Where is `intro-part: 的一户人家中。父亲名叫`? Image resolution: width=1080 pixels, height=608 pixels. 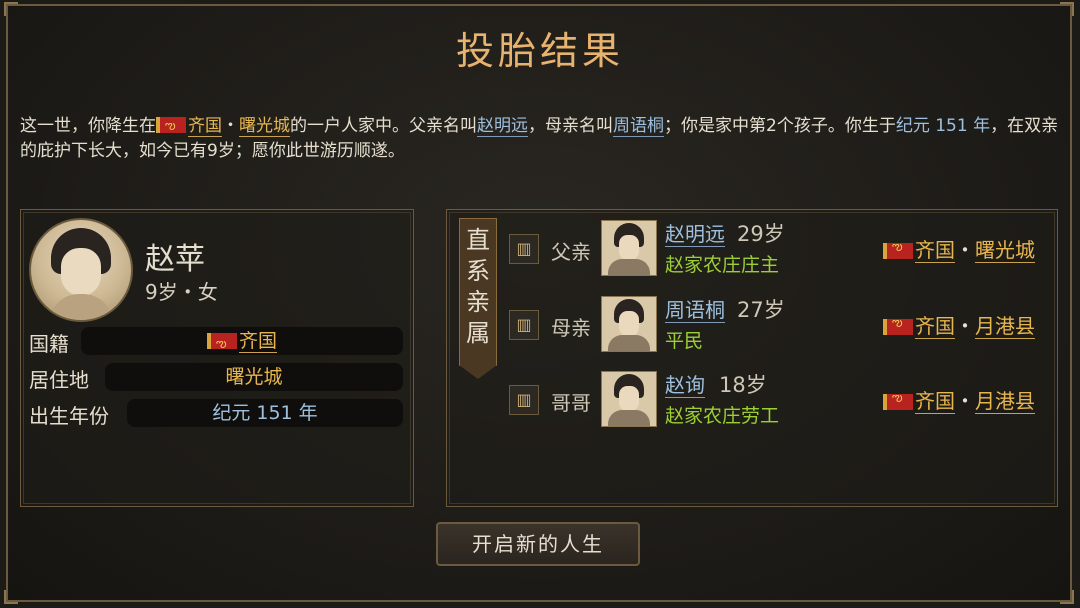 intro-part: 的一户人家中。父亲名叫 is located at coordinates (383, 126).